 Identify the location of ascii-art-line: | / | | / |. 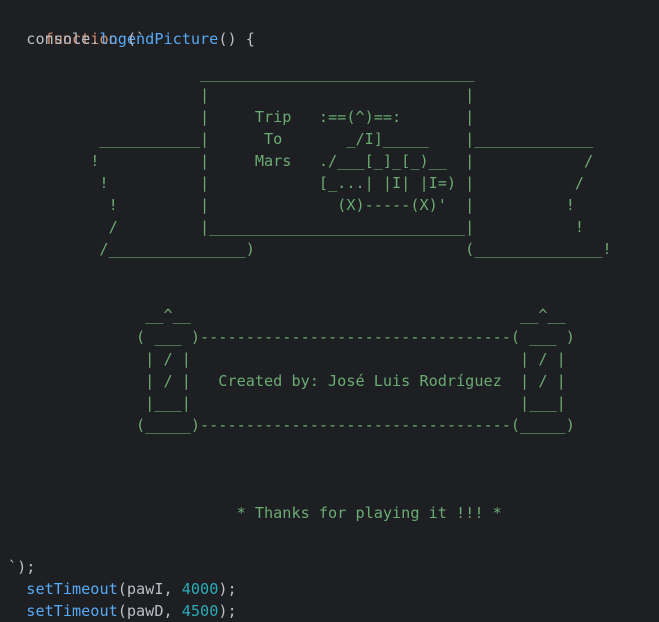
(287, 359).